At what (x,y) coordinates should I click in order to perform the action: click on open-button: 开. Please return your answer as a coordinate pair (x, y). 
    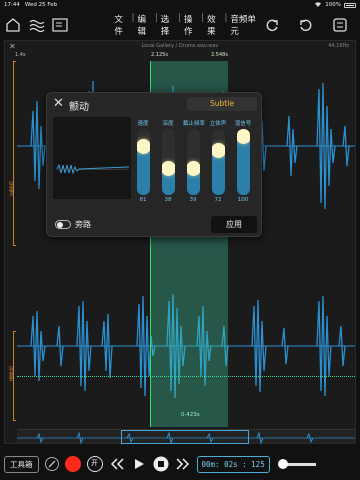
    Looking at the image, I should click on (94, 464).